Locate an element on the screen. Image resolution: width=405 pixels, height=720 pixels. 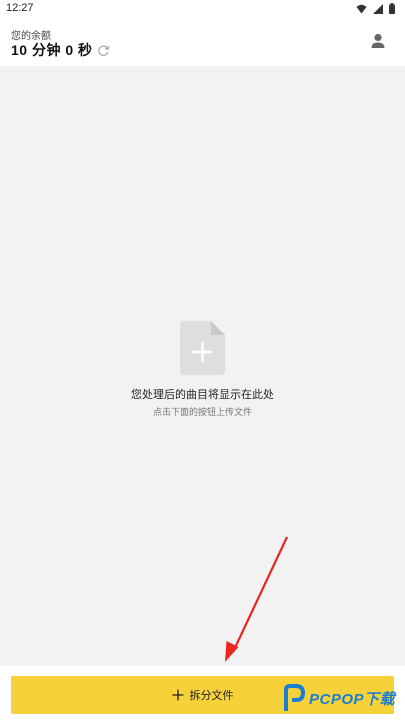
refresh-icon is located at coordinates (103, 50).